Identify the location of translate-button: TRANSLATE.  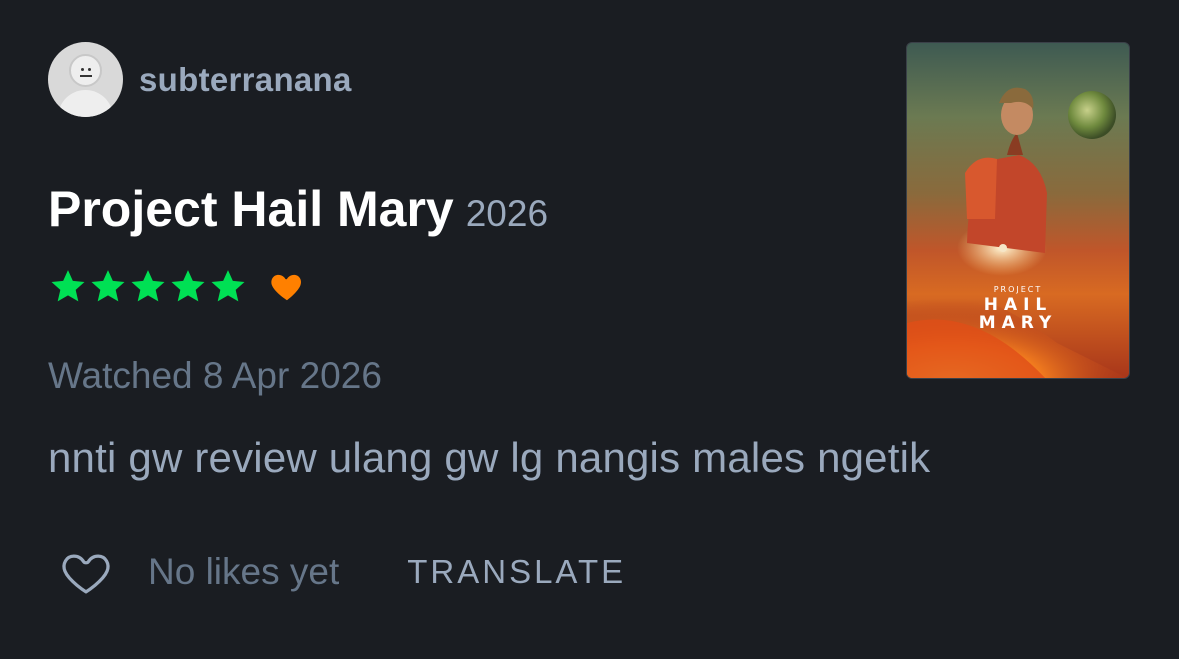
(516, 572).